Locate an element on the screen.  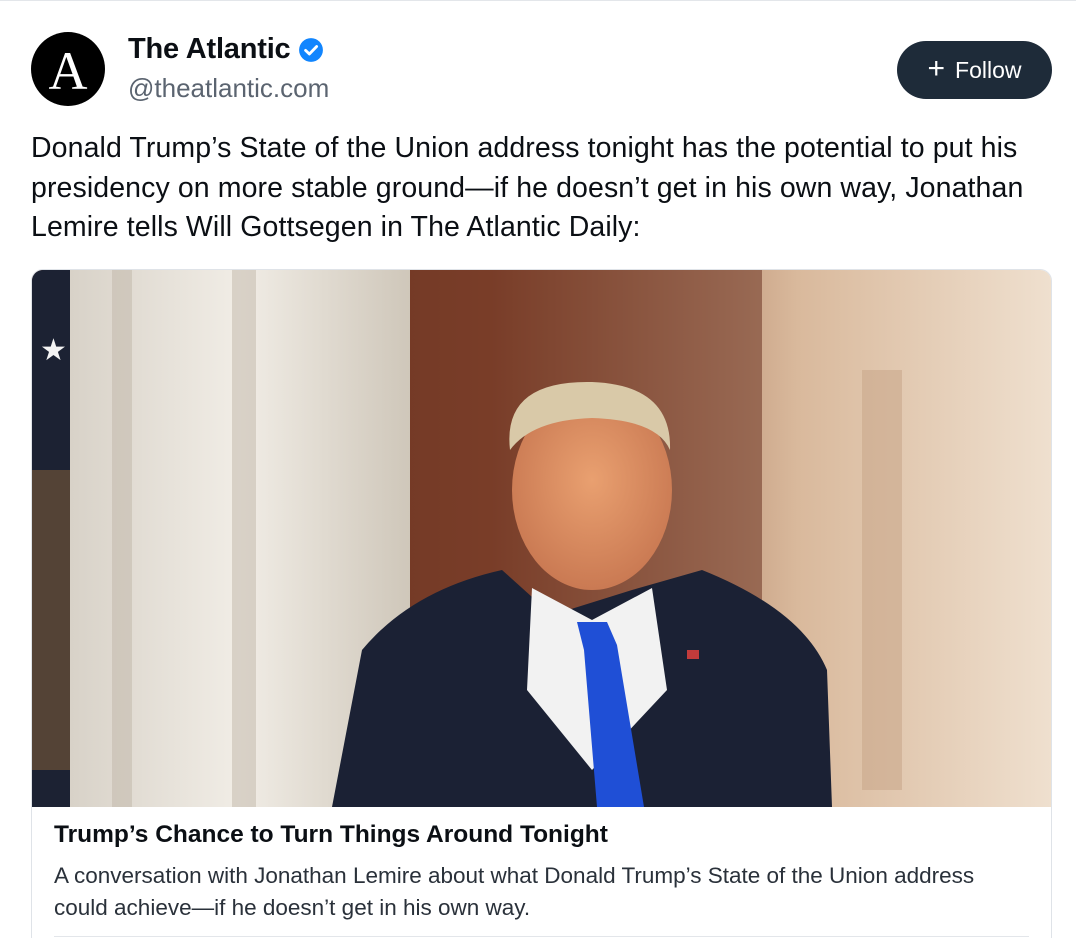
avatar-logo-letter: A is located at coordinates (68, 71).